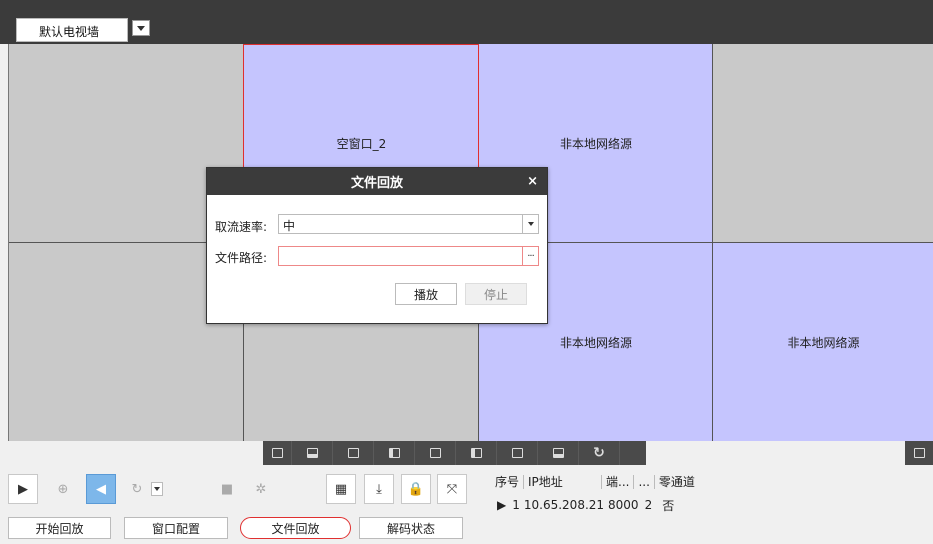  Describe the element at coordinates (676, 482) in the screenshot. I see `column-header: 零通道` at that location.